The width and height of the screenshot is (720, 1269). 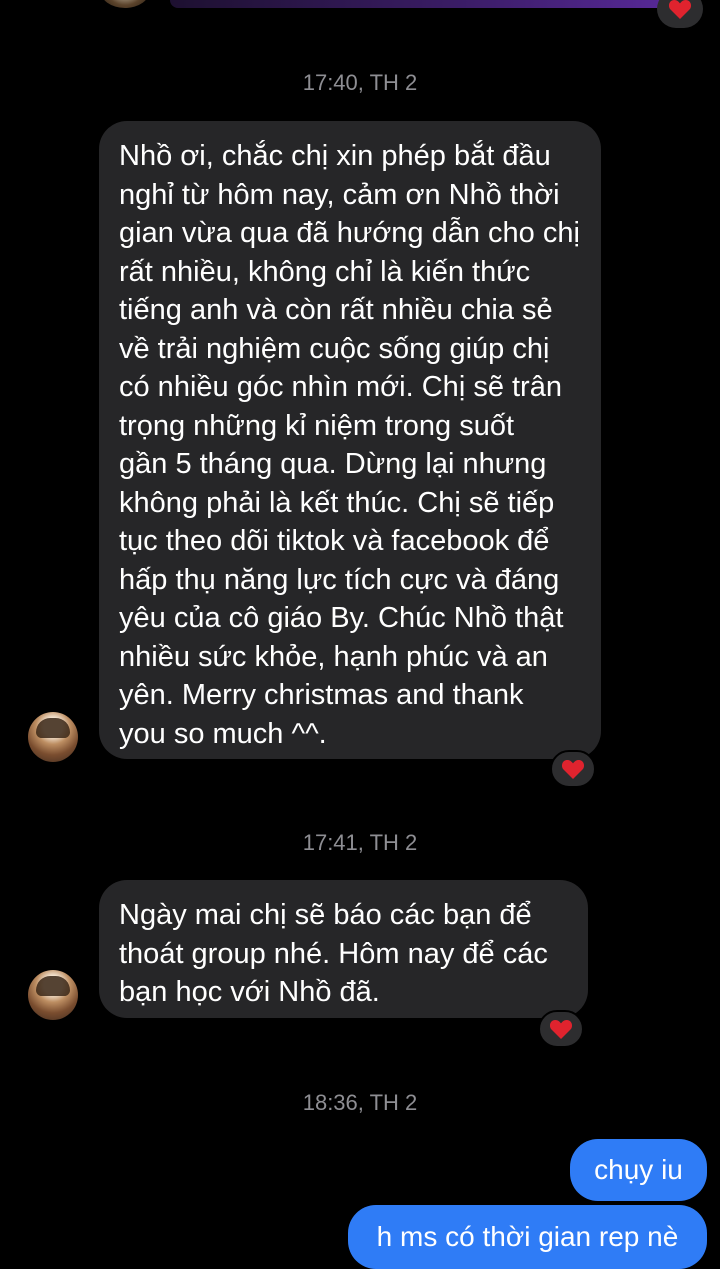 What do you see at coordinates (334, 541) in the screenshot?
I see `message-line: tục theo dõi tiktok và facebook để` at bounding box center [334, 541].